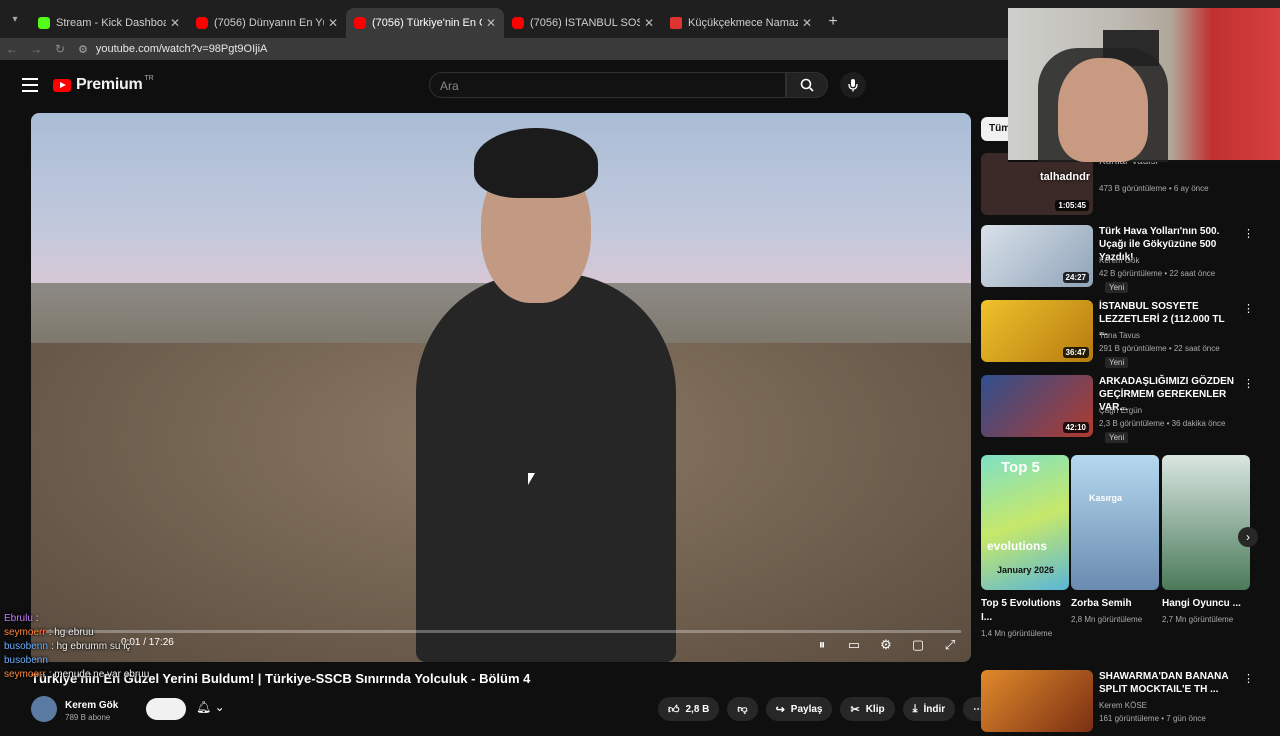 This screenshot has height=736, width=1280. Describe the element at coordinates (166, 709) in the screenshot. I see `subscribe-button` at that location.